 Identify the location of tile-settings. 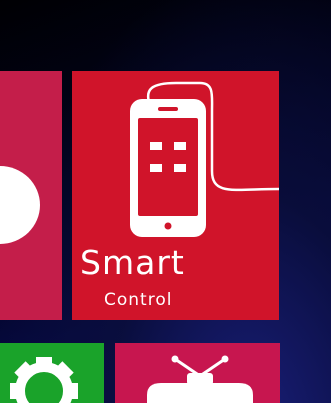
(52, 373).